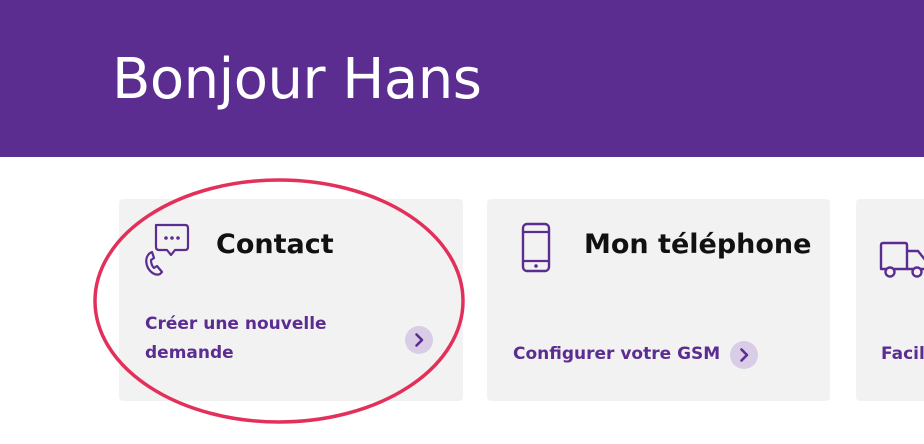  What do you see at coordinates (255, 339) in the screenshot?
I see `new-request-link: Créer une nouvelle demande` at bounding box center [255, 339].